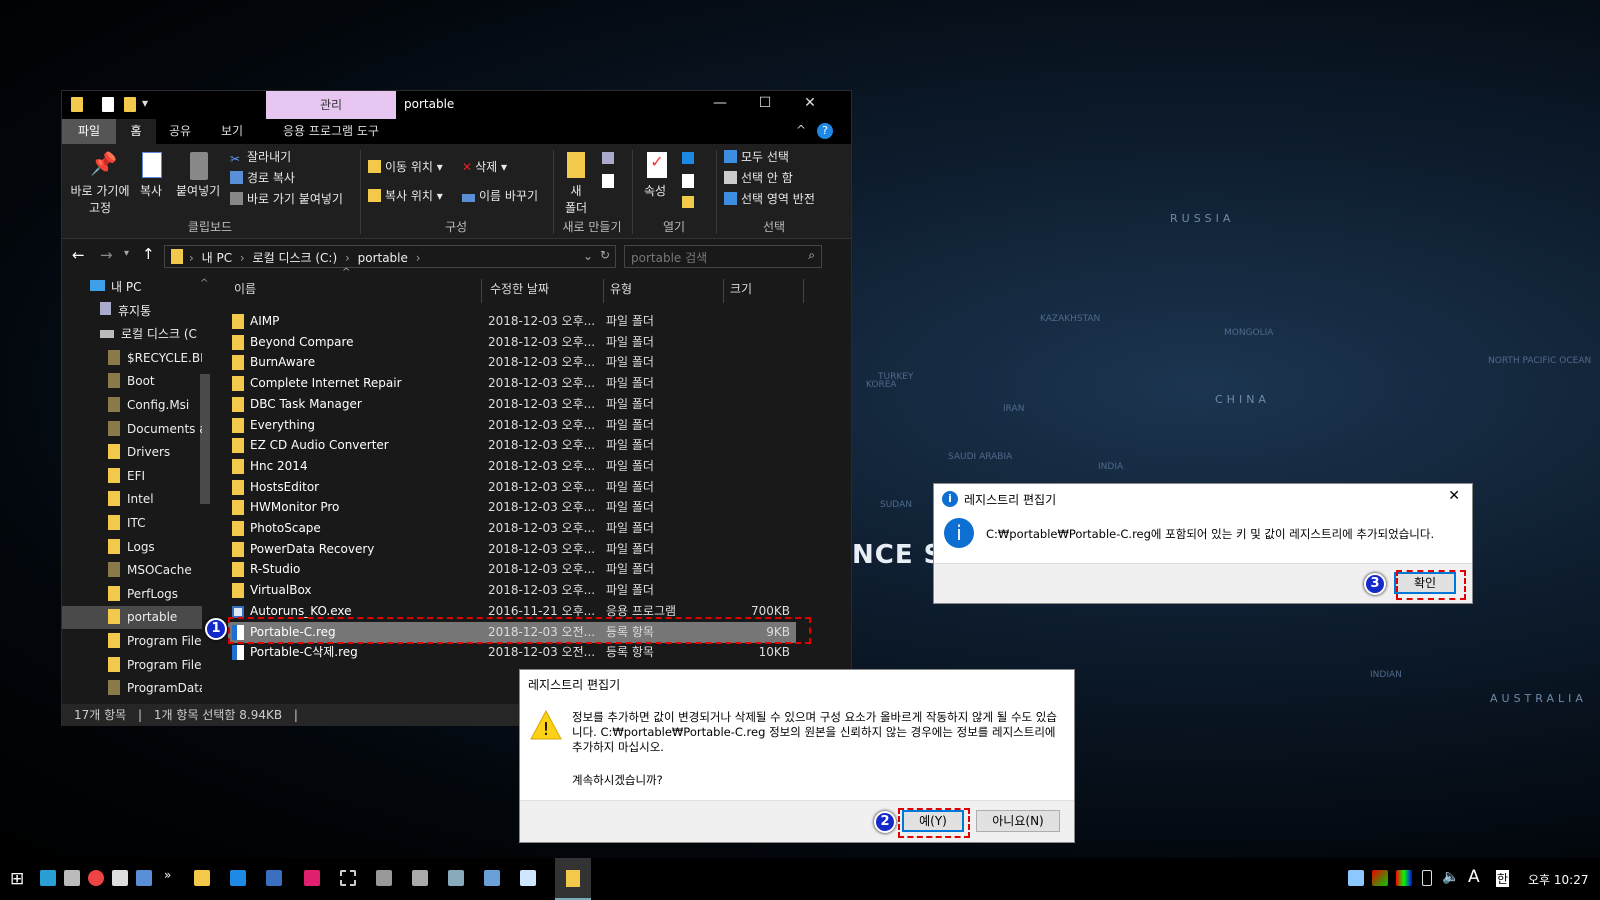 The width and height of the screenshot is (1600, 900). Describe the element at coordinates (383, 258) in the screenshot. I see `breadcrumb-item: portable` at that location.